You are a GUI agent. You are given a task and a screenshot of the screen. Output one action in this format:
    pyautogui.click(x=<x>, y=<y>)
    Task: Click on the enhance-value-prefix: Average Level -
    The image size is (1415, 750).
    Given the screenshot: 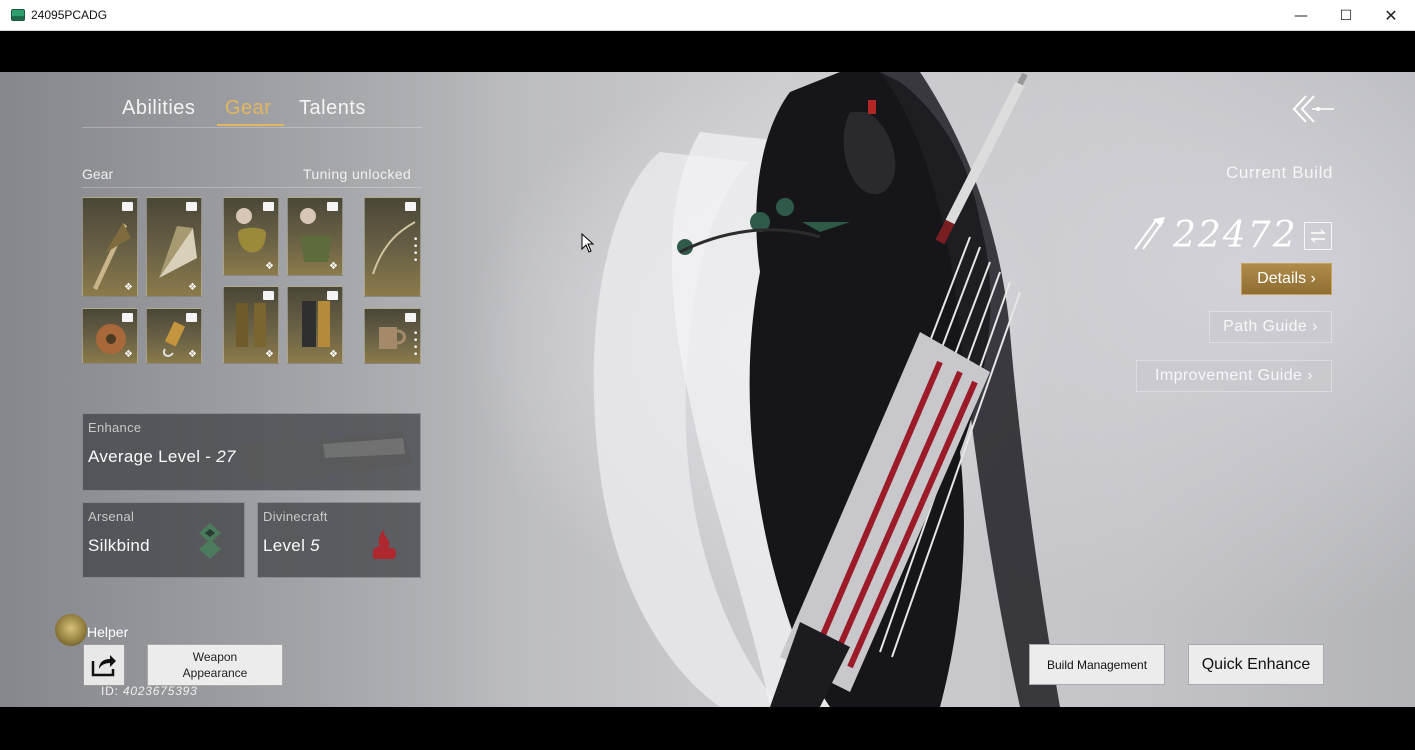 What is the action you would take?
    pyautogui.click(x=152, y=456)
    